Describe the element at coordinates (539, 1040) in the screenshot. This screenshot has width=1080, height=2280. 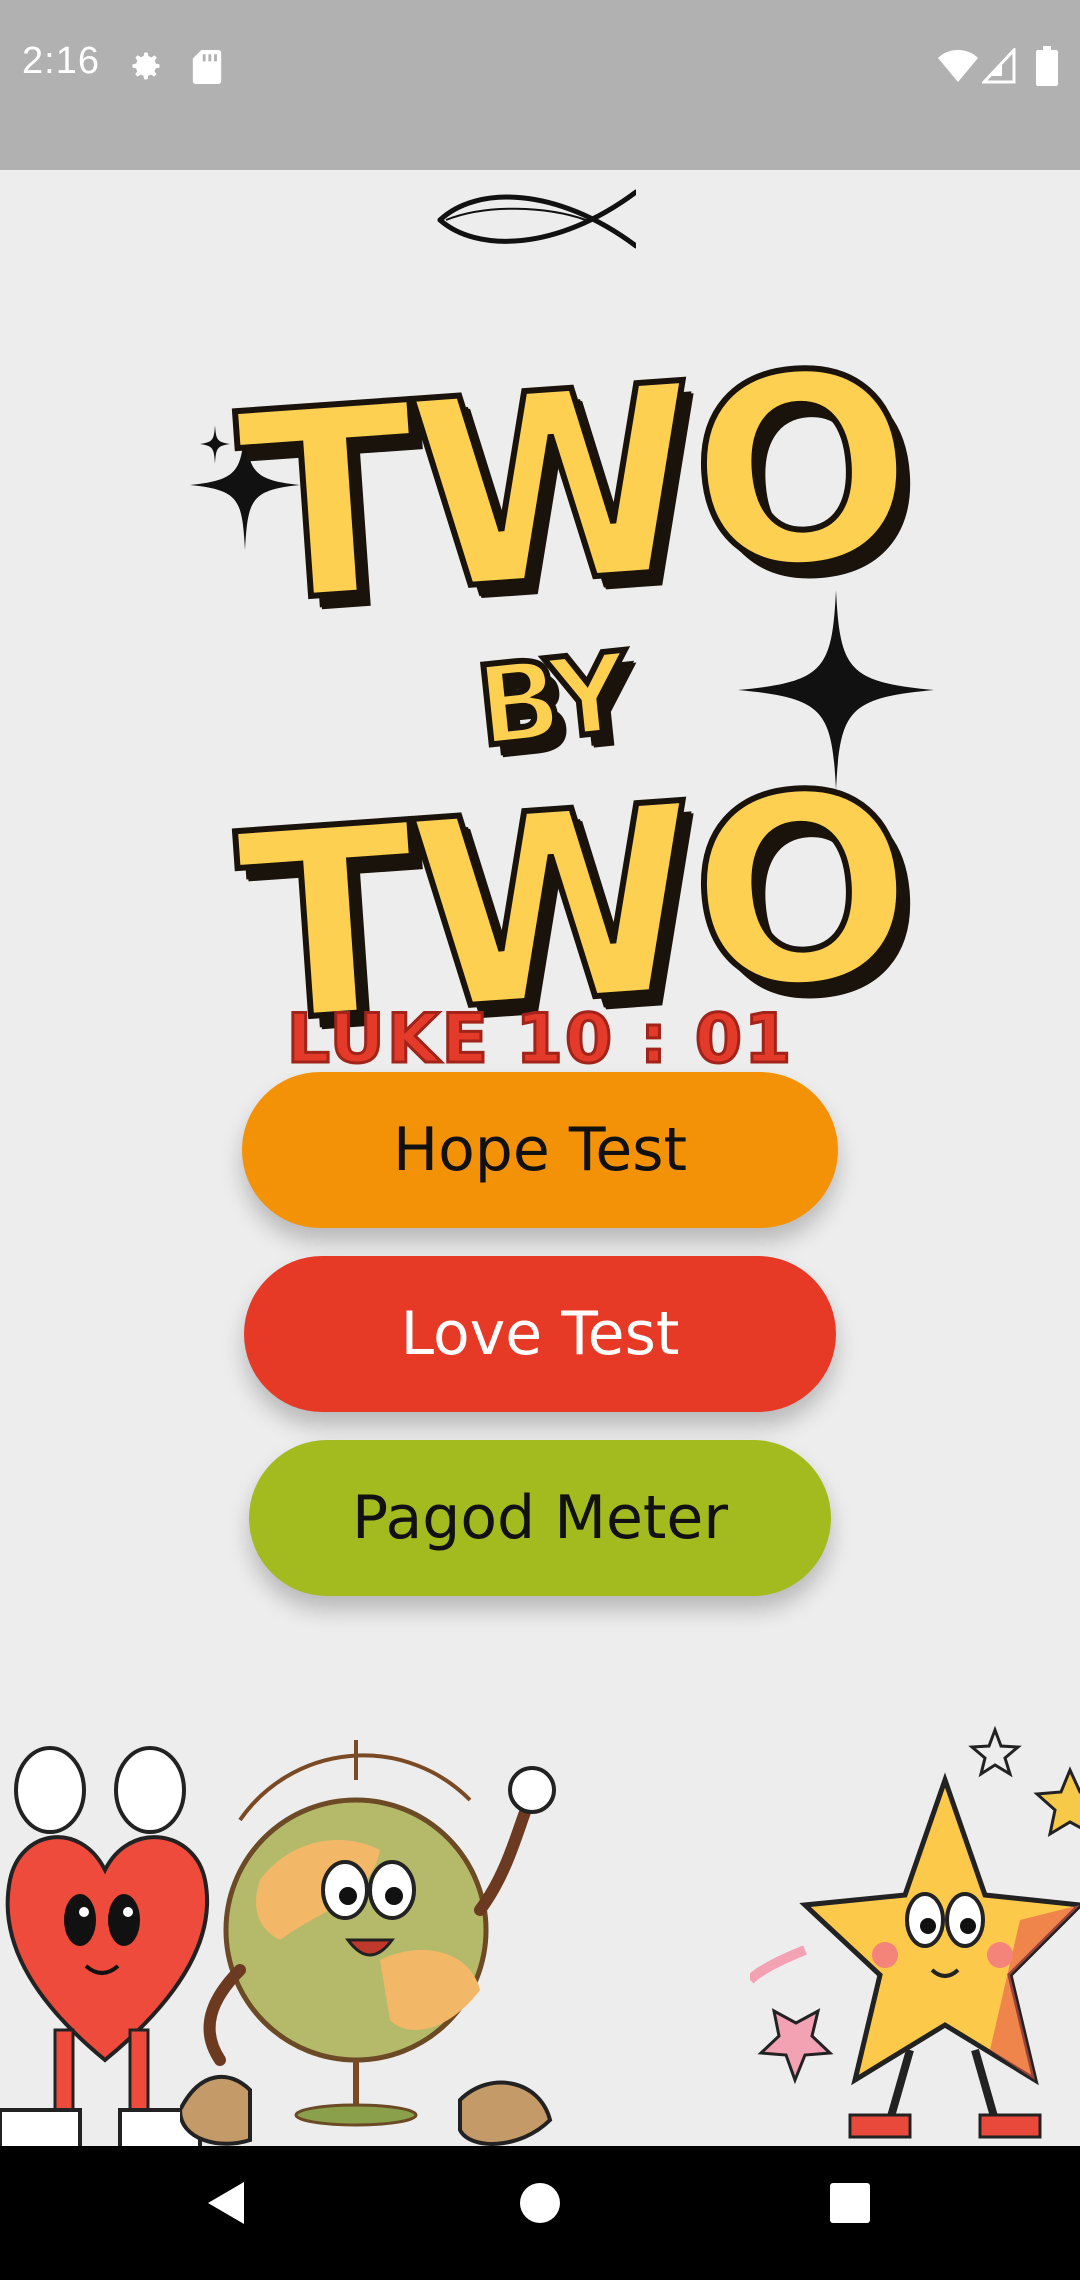
I see `verse-reference: LUKE 10 : 01` at that location.